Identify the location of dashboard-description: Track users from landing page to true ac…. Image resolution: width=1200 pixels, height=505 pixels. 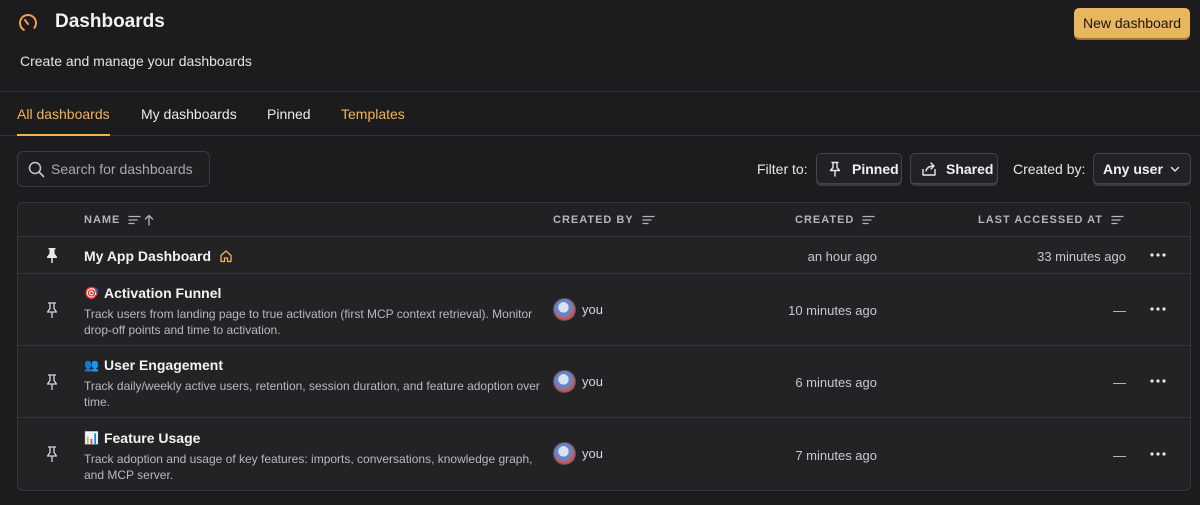
(308, 322).